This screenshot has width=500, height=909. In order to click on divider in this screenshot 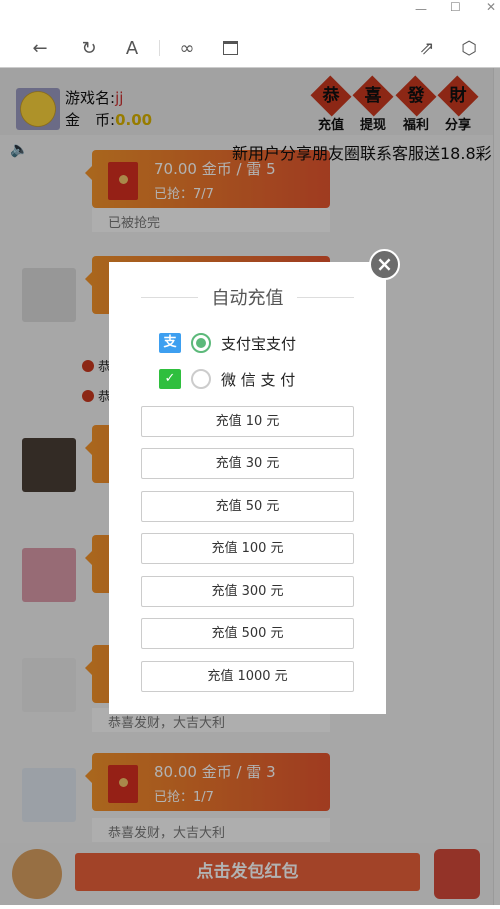, I will do `click(159, 48)`.